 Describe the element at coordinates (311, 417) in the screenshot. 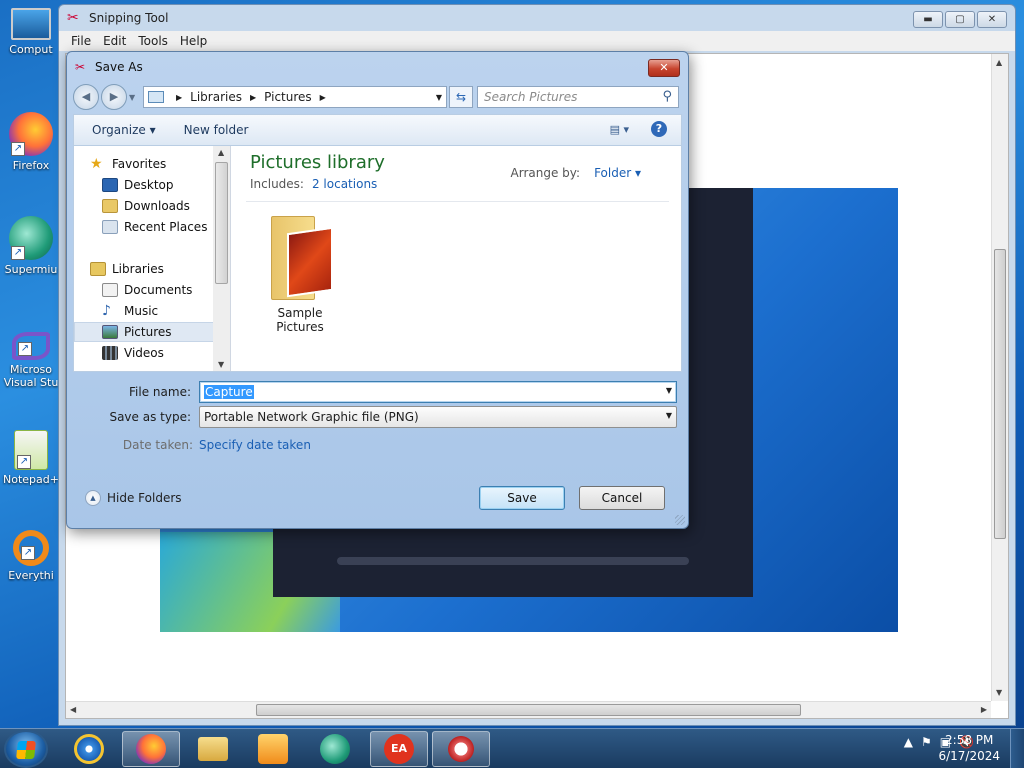

I see `savetype-value: Portable Network Graphic file (PNG)` at that location.